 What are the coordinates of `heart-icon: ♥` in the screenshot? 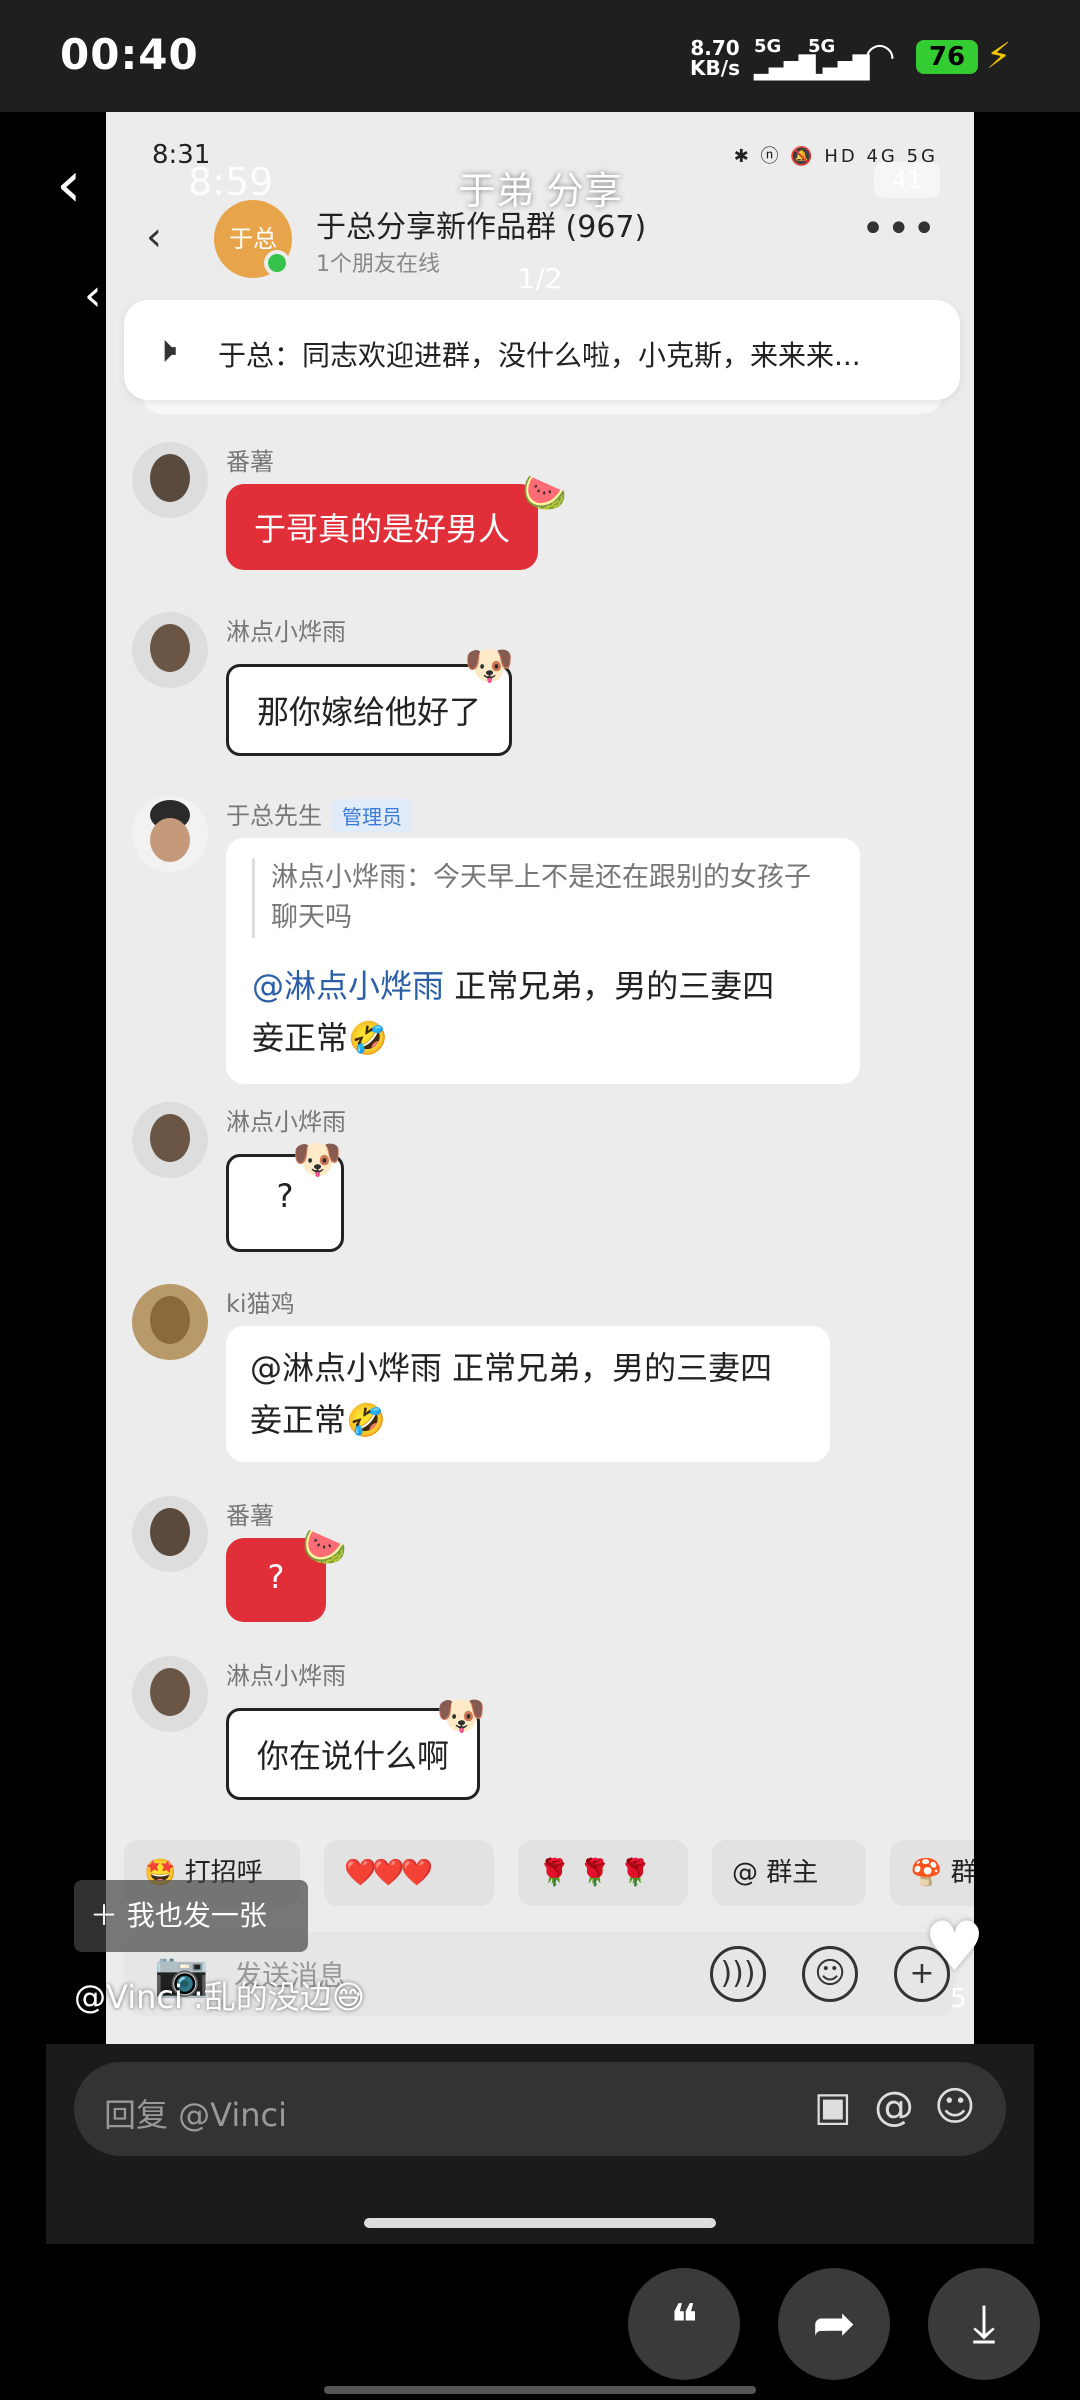 It's located at (954, 1947).